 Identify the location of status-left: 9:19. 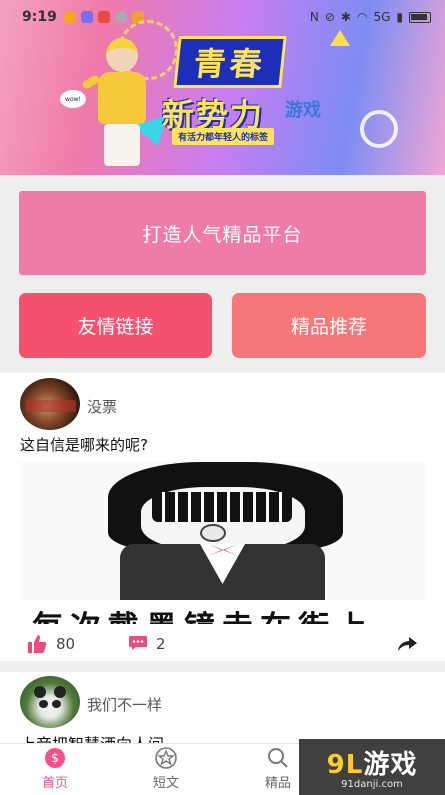
(83, 17).